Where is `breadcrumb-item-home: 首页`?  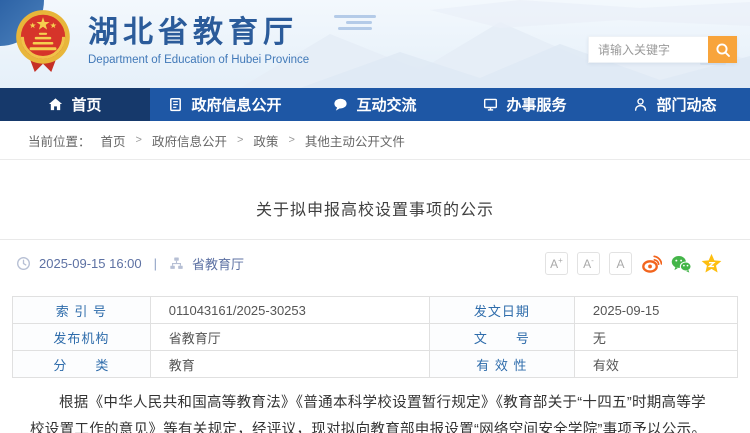 breadcrumb-item-home: 首页 is located at coordinates (113, 140).